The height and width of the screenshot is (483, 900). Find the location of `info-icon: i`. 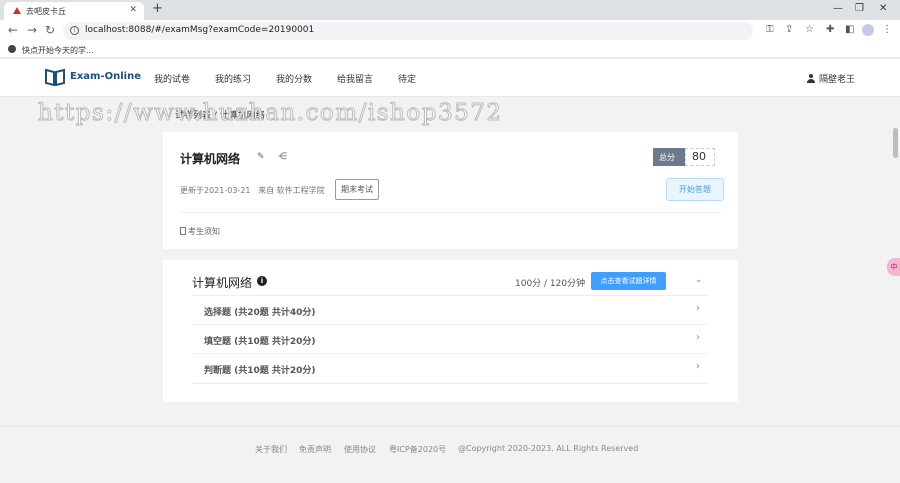

info-icon: i is located at coordinates (262, 281).